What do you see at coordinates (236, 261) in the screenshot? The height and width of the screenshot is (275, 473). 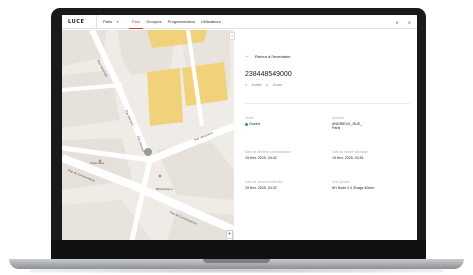 I see `laptop-notch` at bounding box center [236, 261].